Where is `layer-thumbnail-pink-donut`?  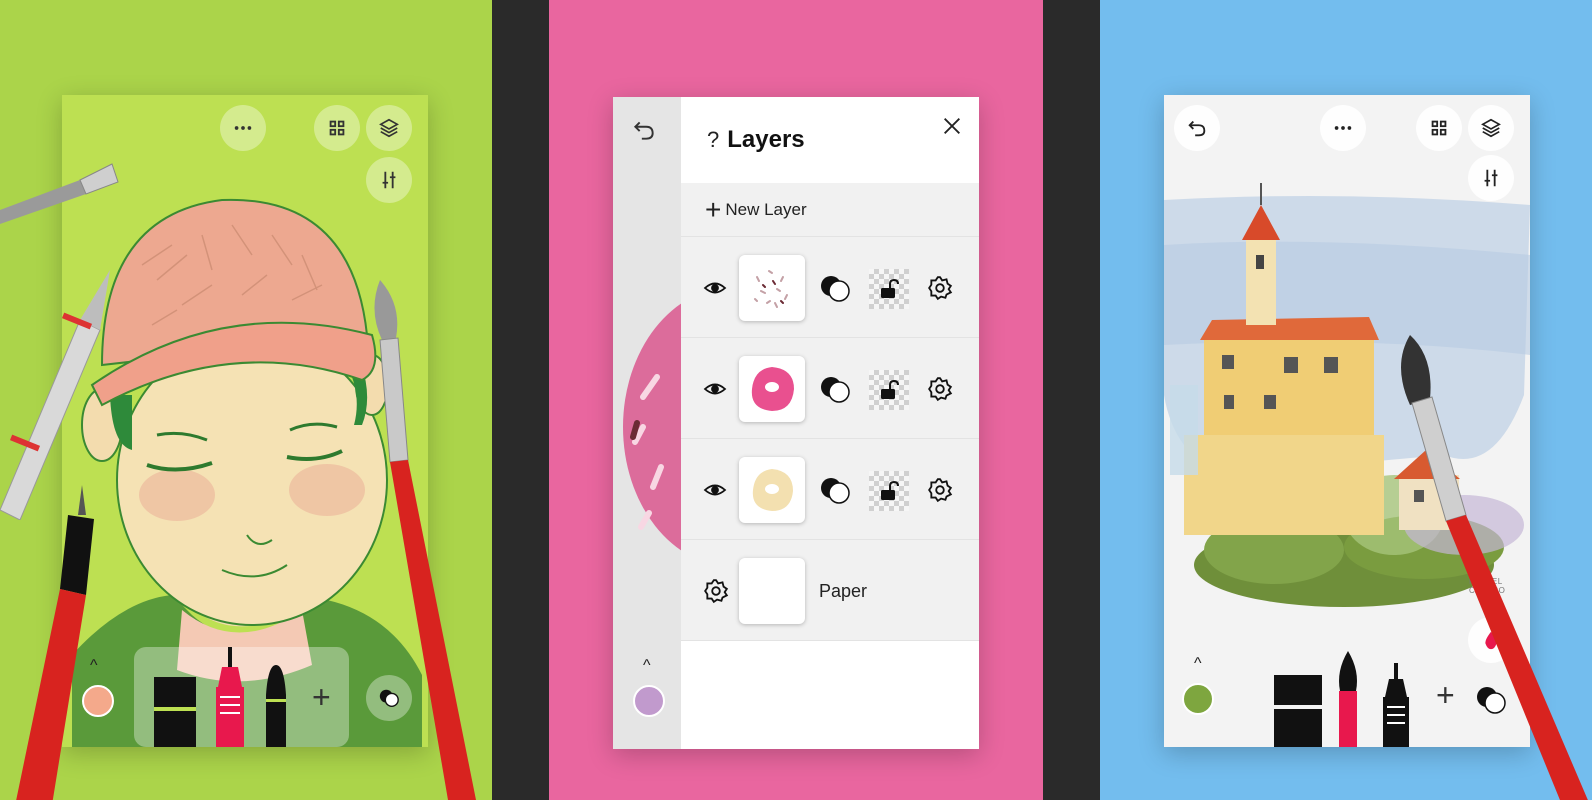
layer-thumbnail-pink-donut is located at coordinates (772, 389).